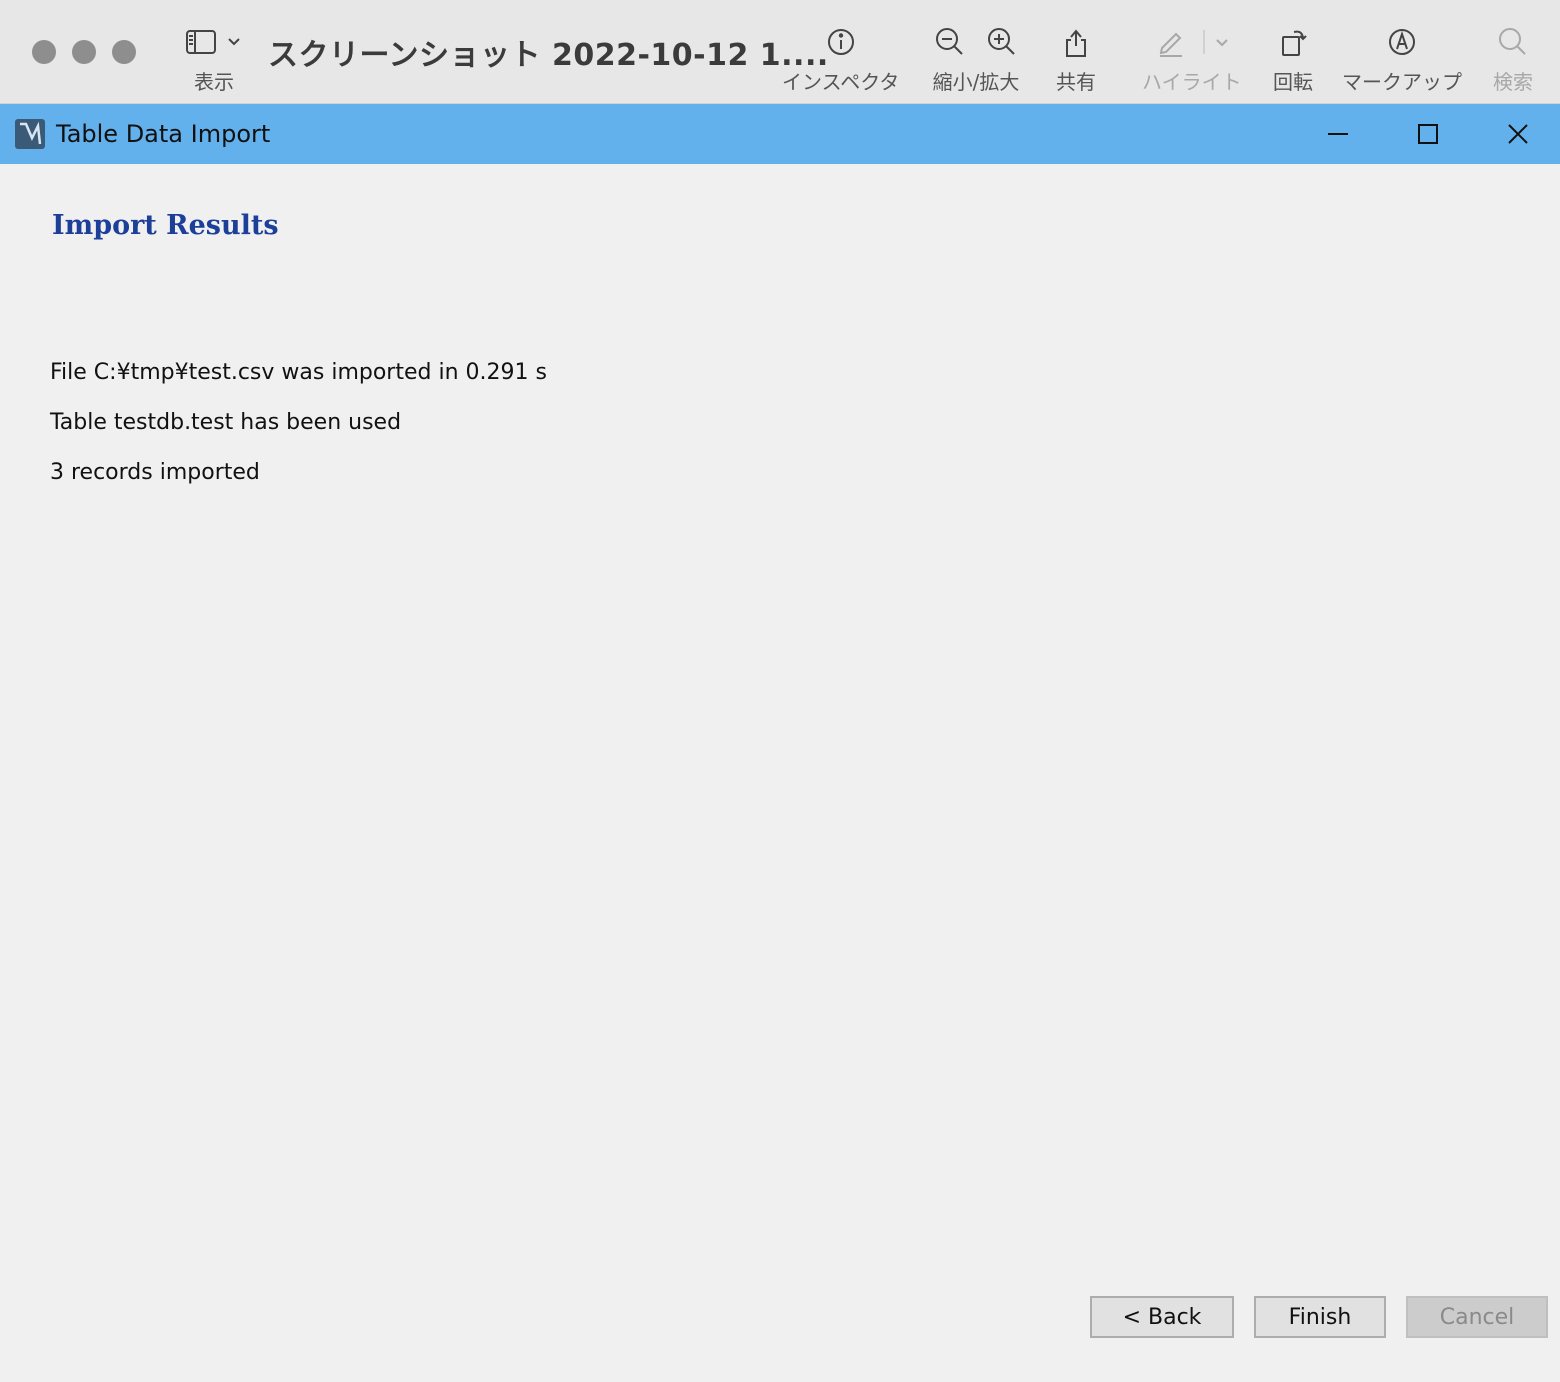 Image resolution: width=1560 pixels, height=1382 pixels. I want to click on cancel-button: Cancel, so click(1477, 1317).